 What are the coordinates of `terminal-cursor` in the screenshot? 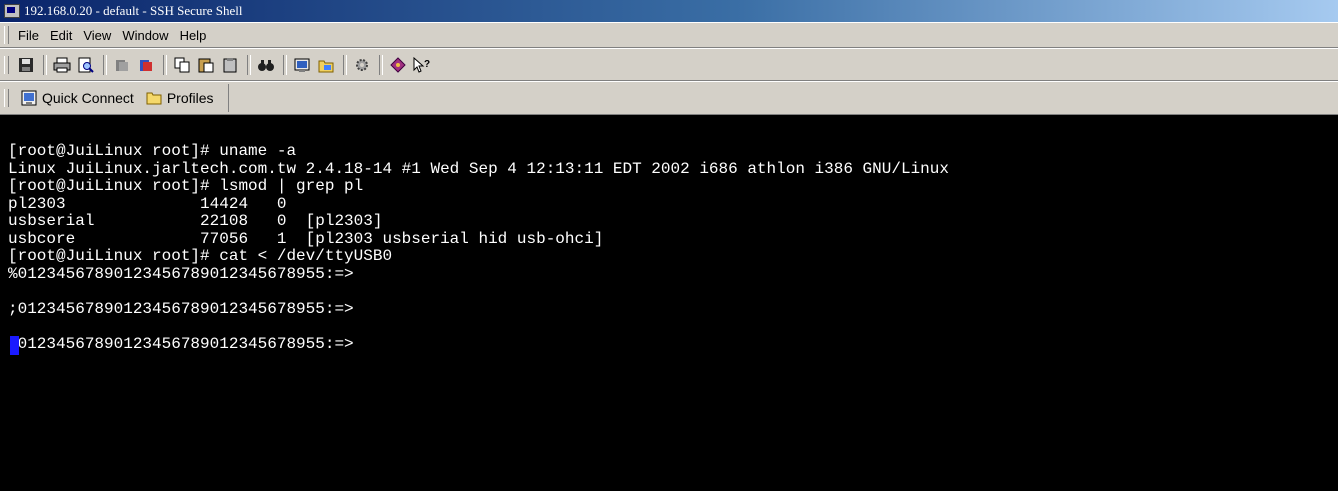 It's located at (14, 345).